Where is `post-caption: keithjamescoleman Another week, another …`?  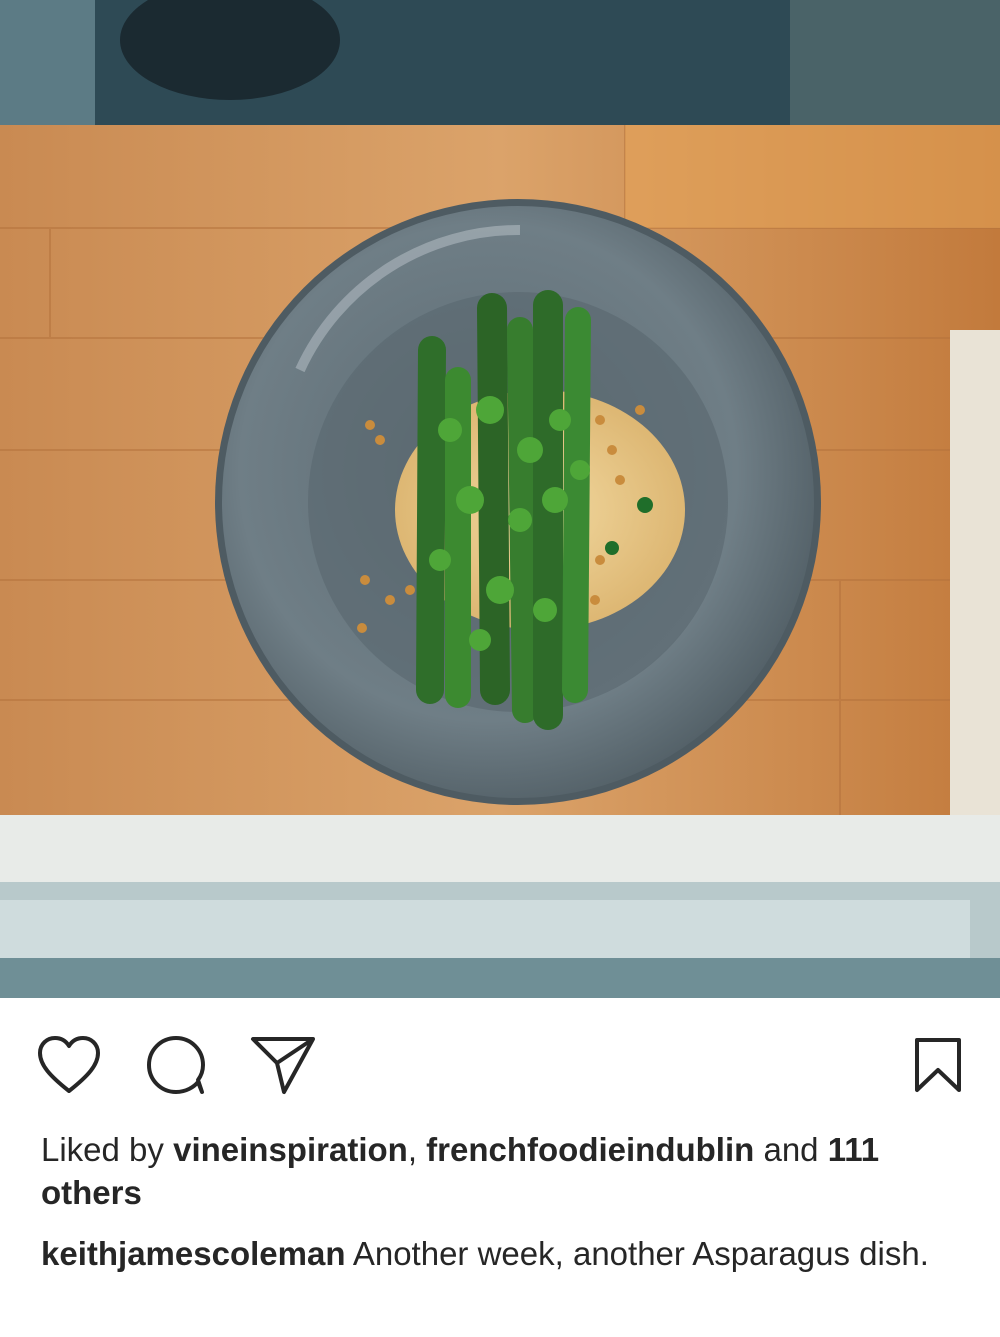 post-caption: keithjamescoleman Another week, another … is located at coordinates (491, 1253).